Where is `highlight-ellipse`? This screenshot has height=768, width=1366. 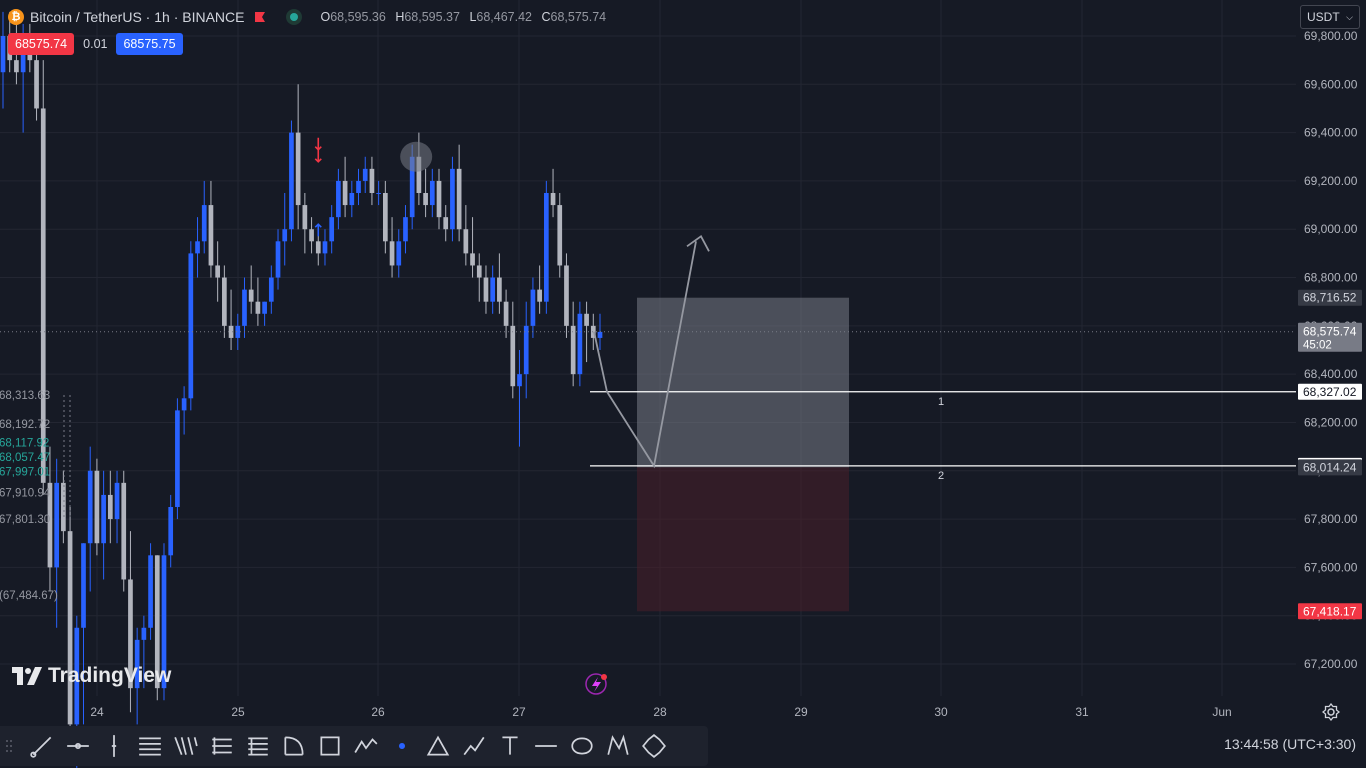 highlight-ellipse is located at coordinates (416, 156).